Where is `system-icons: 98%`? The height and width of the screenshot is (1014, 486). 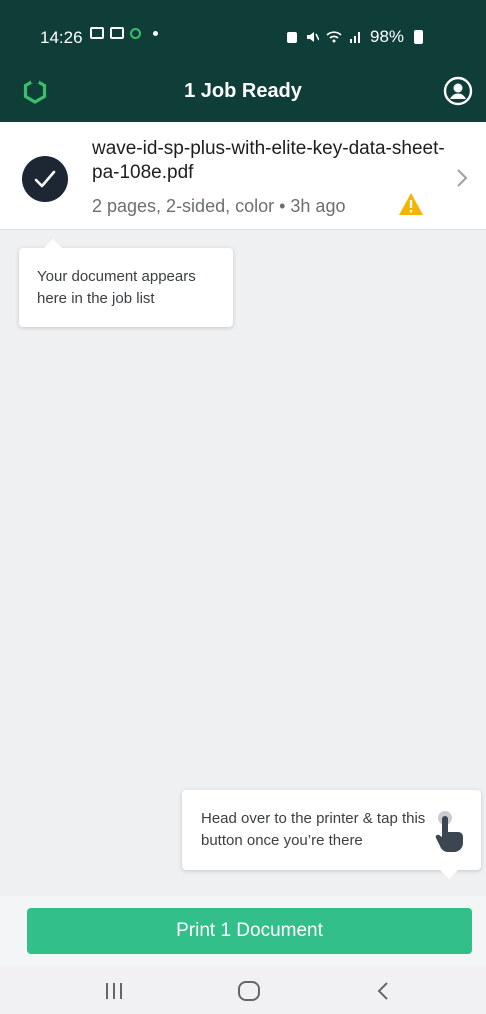
system-icons: 98% is located at coordinates (355, 37).